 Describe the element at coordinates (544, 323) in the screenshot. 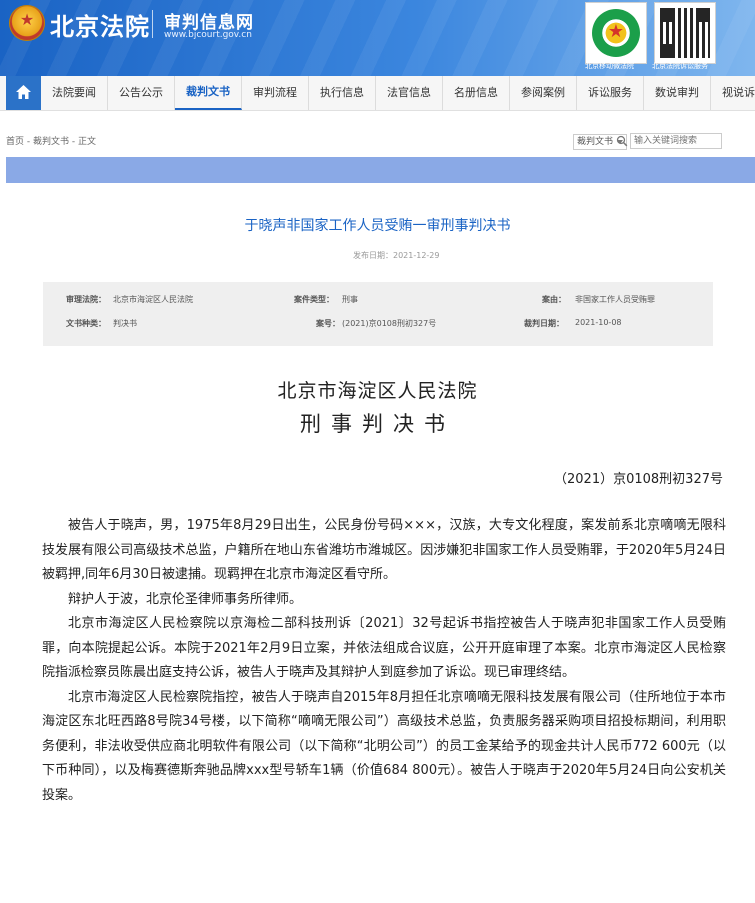

I see `meta-date-label: 裁判日期：` at that location.